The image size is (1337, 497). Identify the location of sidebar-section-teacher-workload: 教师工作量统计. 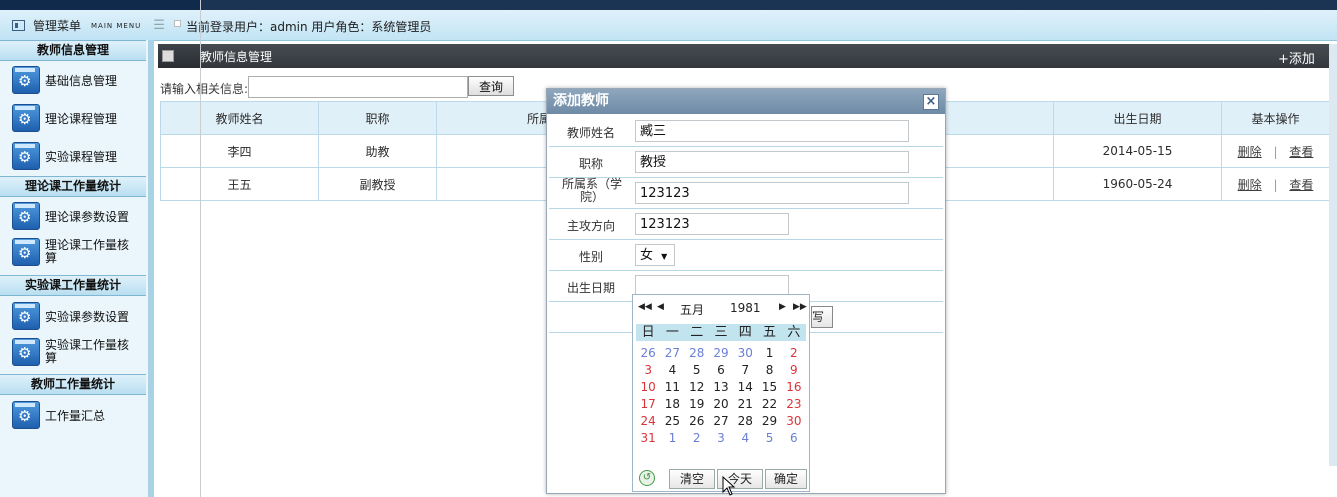
(73, 384).